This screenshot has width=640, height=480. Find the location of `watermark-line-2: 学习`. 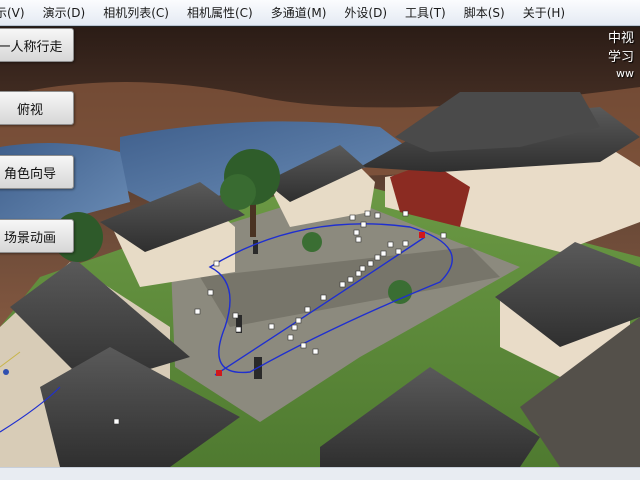

watermark-line-2: 学习 is located at coordinates (620, 57).